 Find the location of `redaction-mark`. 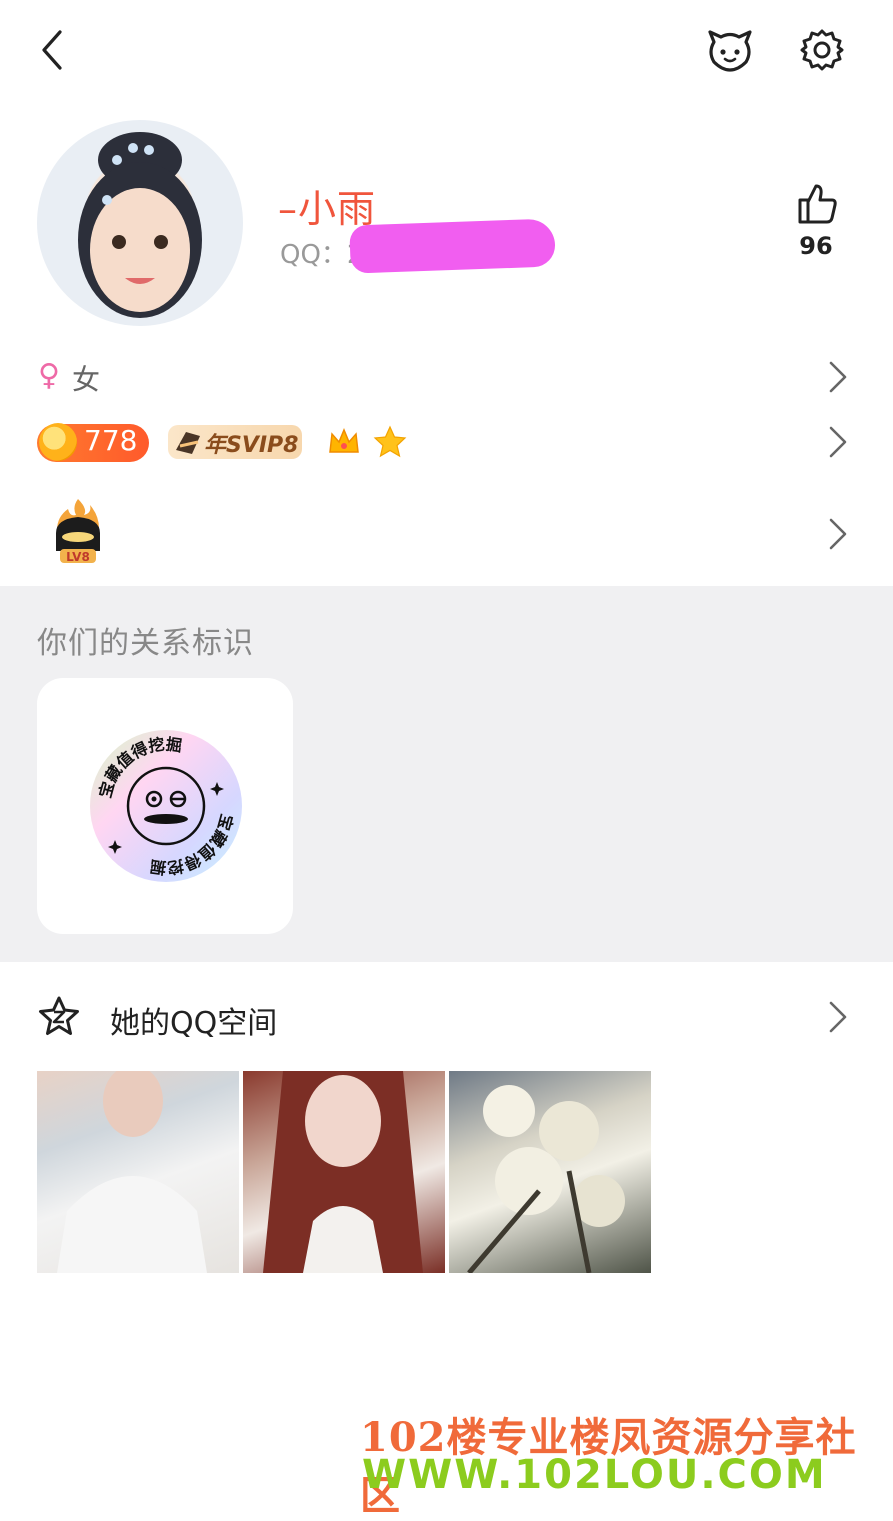

redaction-mark is located at coordinates (452, 246).